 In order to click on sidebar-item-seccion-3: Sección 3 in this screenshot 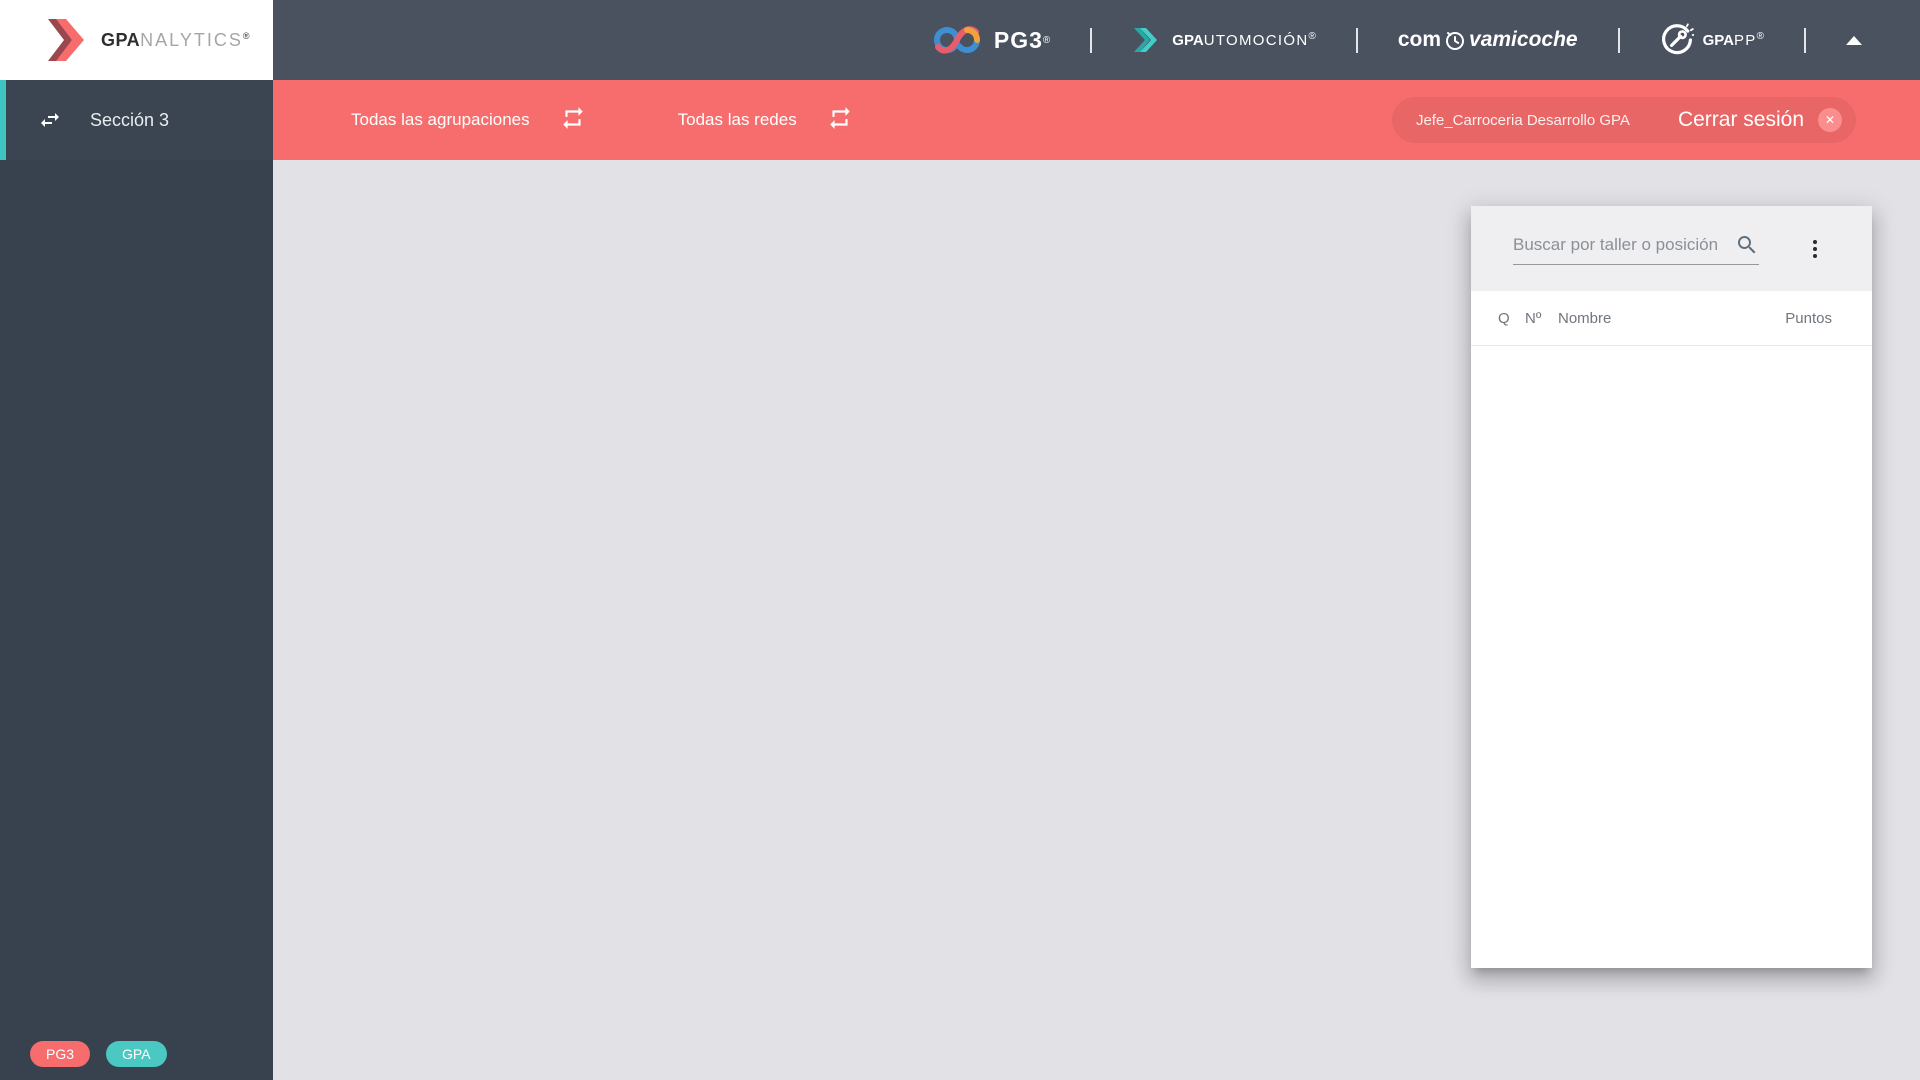, I will do `click(136, 120)`.